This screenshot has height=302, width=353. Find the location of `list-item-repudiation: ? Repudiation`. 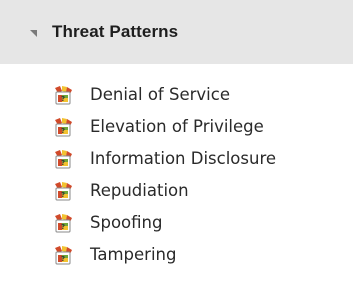

list-item-repudiation: ? Repudiation is located at coordinates (176, 190).